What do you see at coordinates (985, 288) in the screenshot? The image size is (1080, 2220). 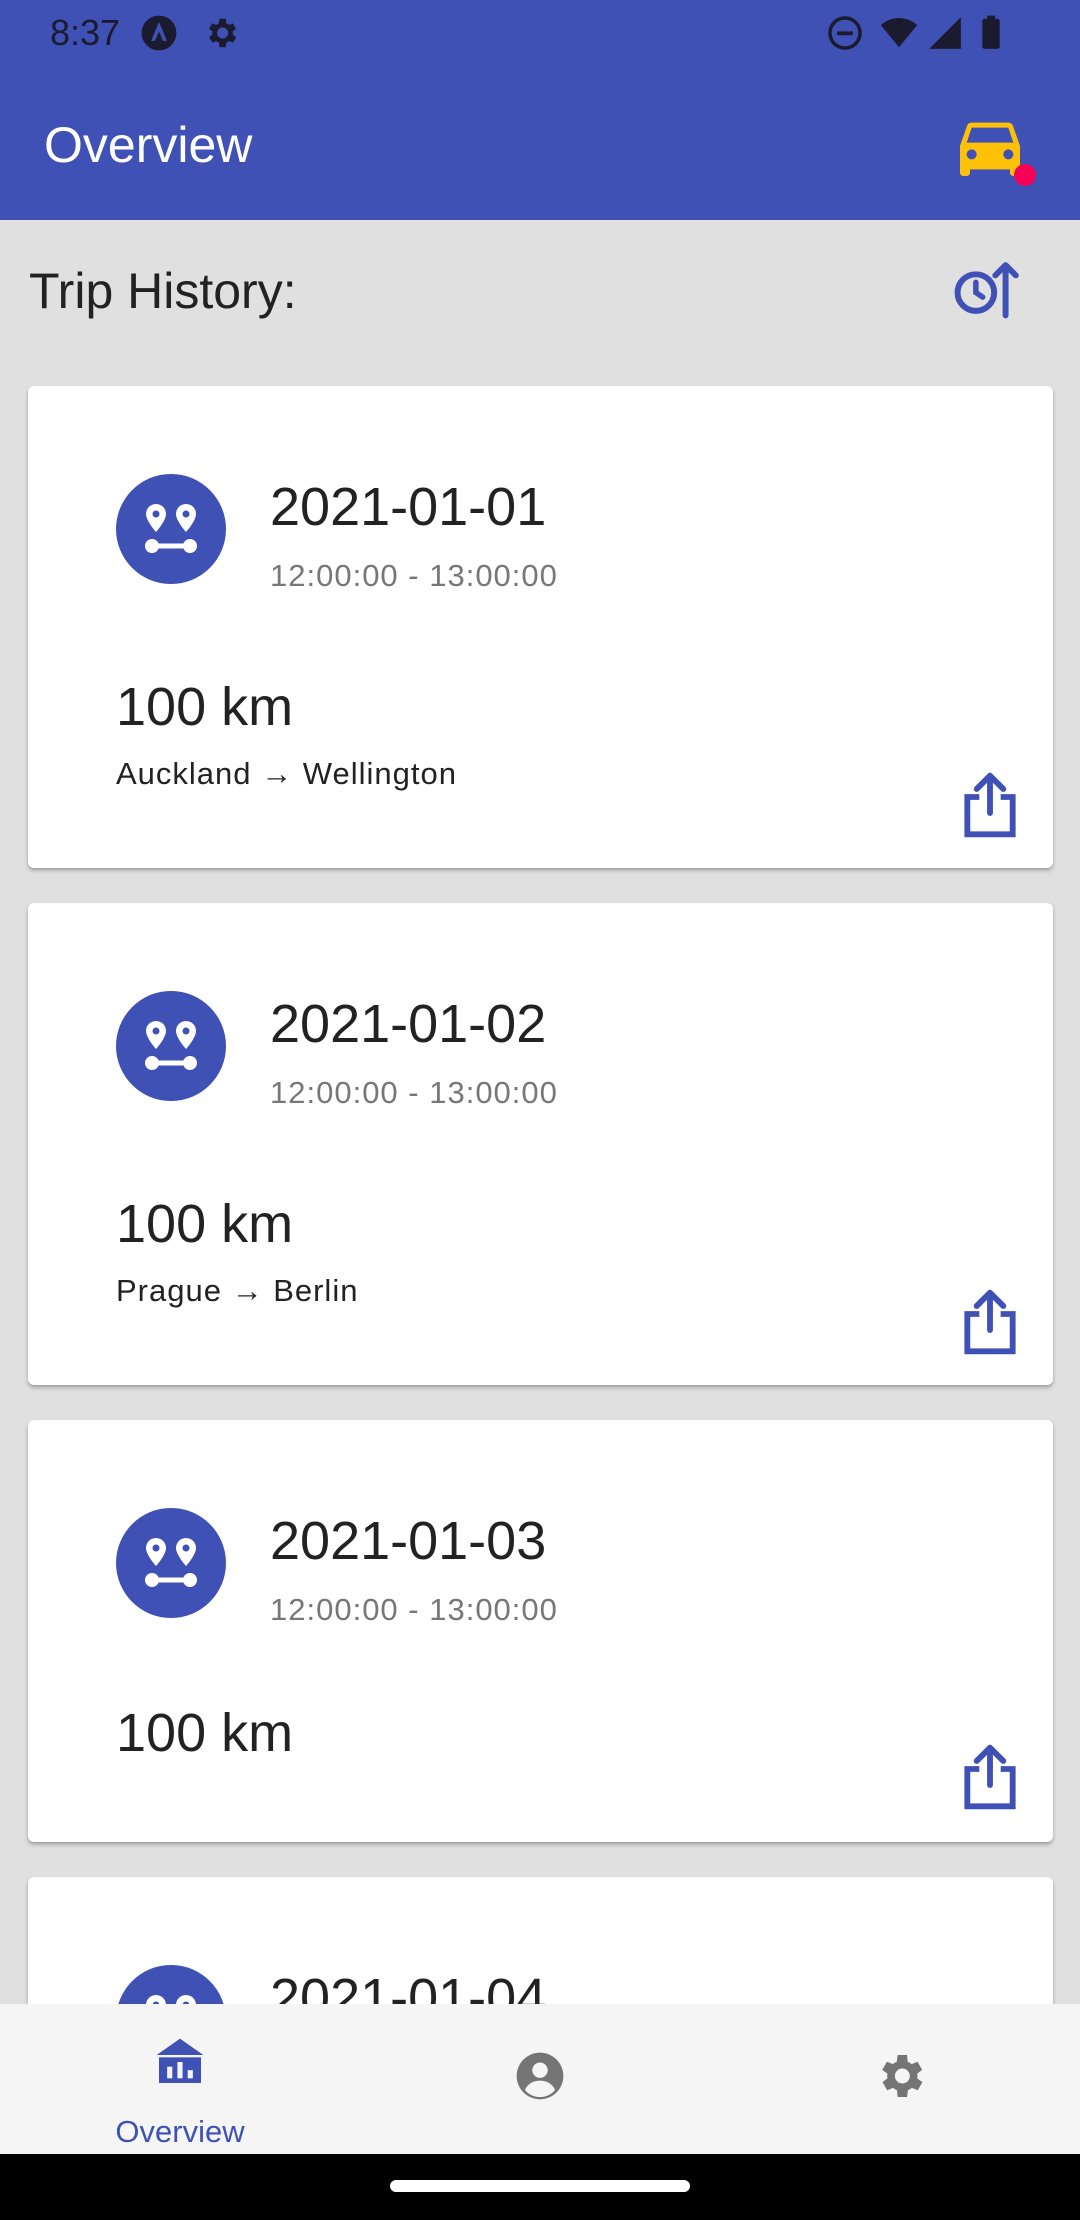 I see `history-sort-icon` at bounding box center [985, 288].